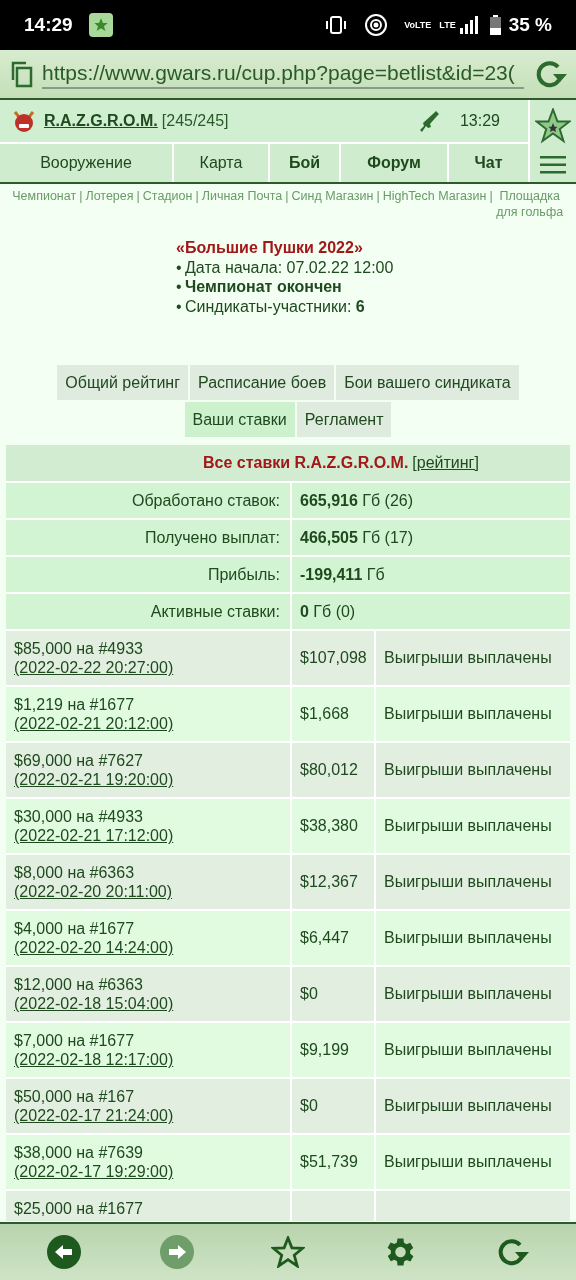 This screenshot has height=1280, width=576. What do you see at coordinates (333, 826) in the screenshot?
I see `payout-cell: $38,380` at bounding box center [333, 826].